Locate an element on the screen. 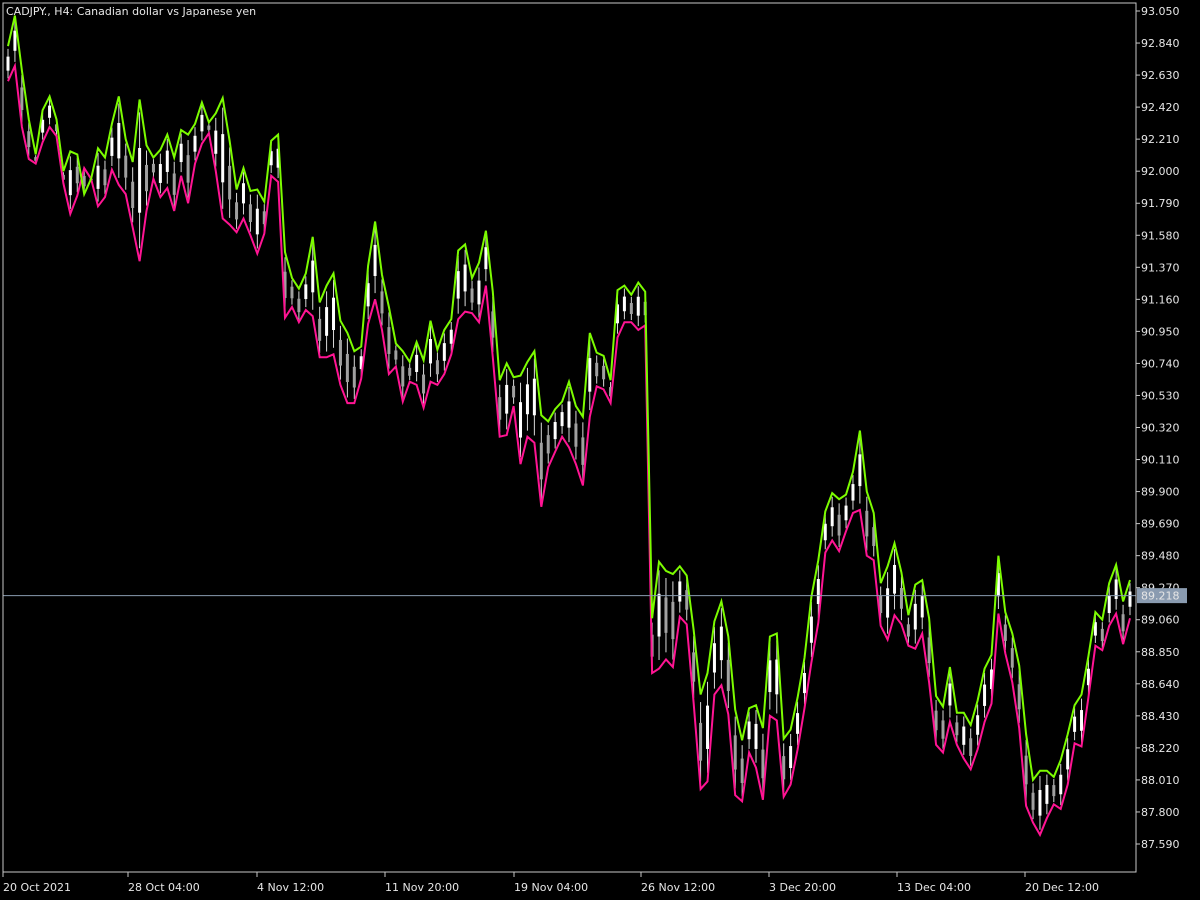 This screenshot has height=900, width=1200. price-tick-label: 90.320 is located at coordinates (1160, 428).